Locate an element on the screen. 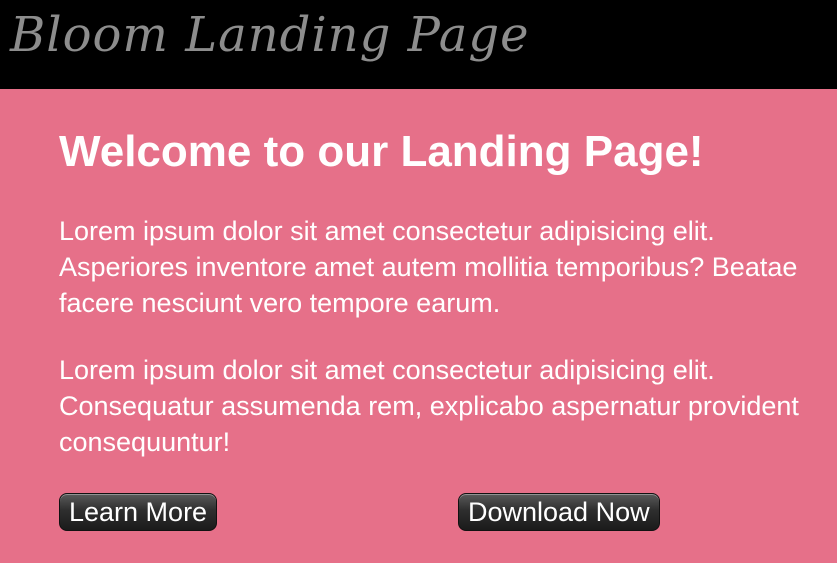 The height and width of the screenshot is (563, 837). site-logo: Bloom Landing Page is located at coordinates (270, 35).